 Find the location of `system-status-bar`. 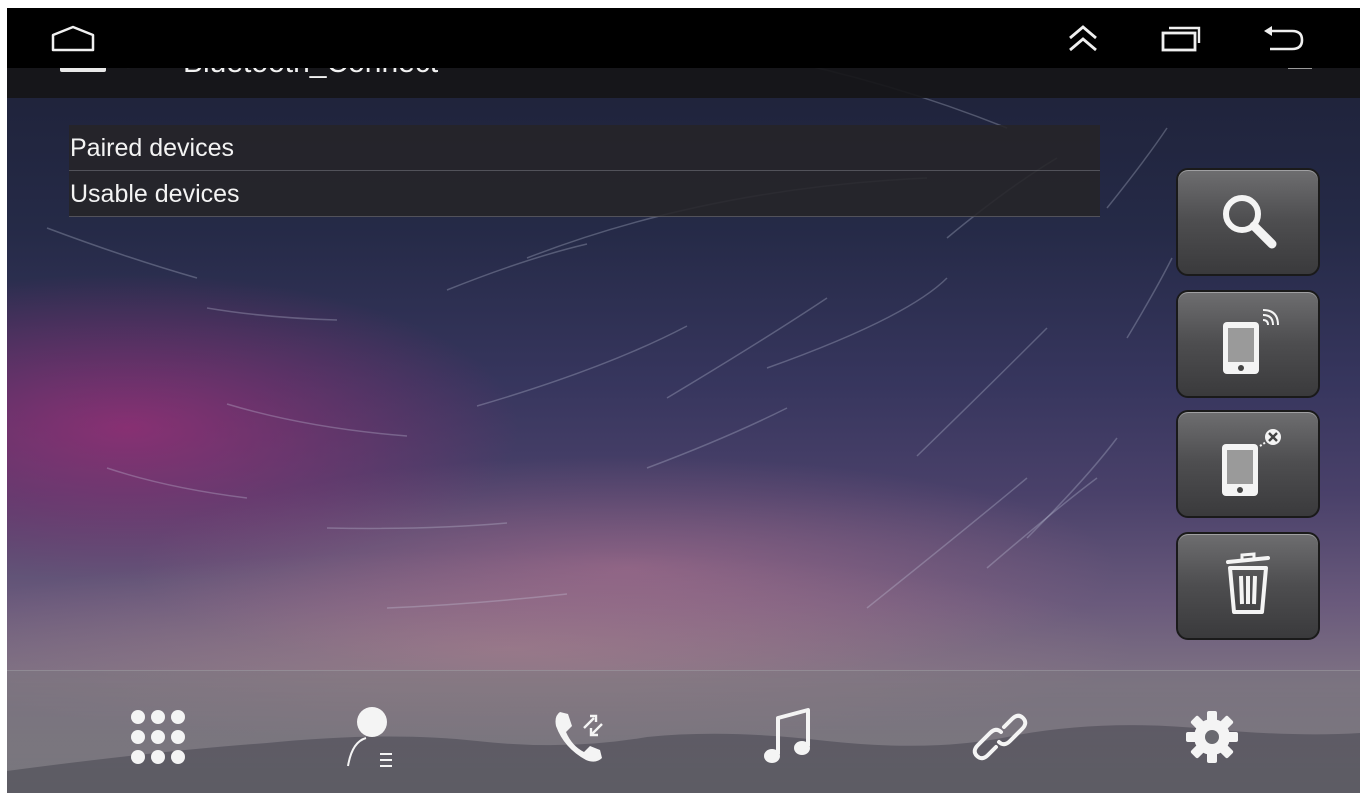

system-status-bar is located at coordinates (683, 38).